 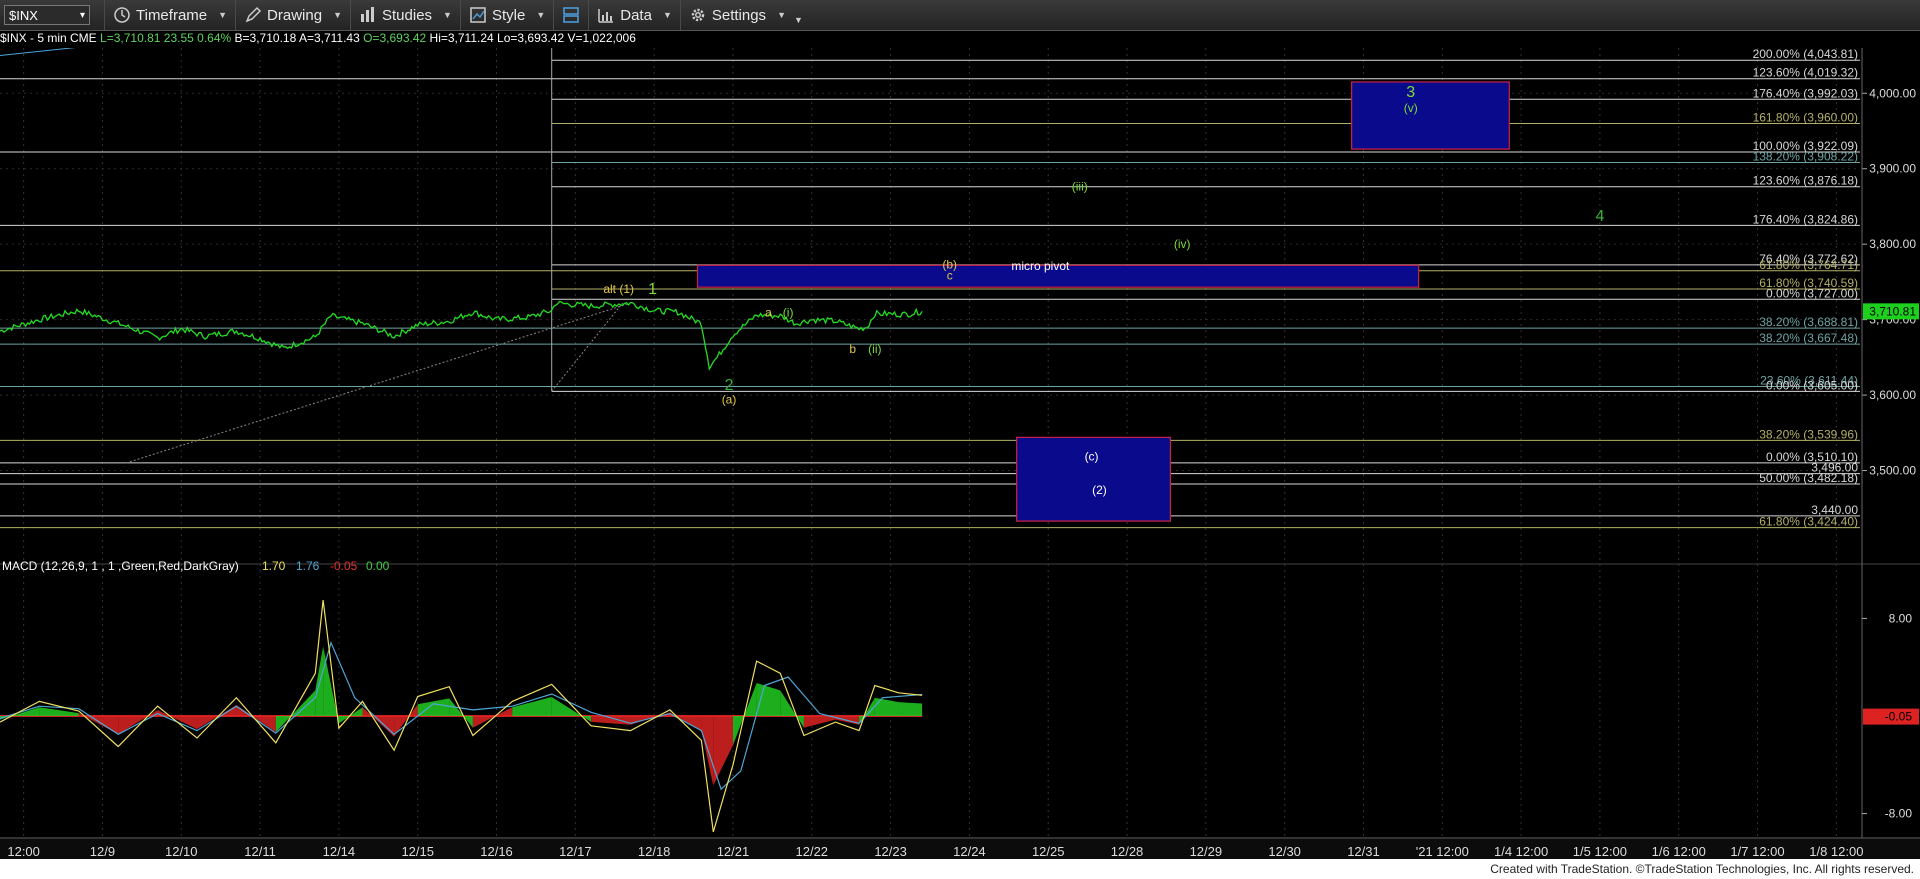 I want to click on layout-button, so click(x=570, y=15).